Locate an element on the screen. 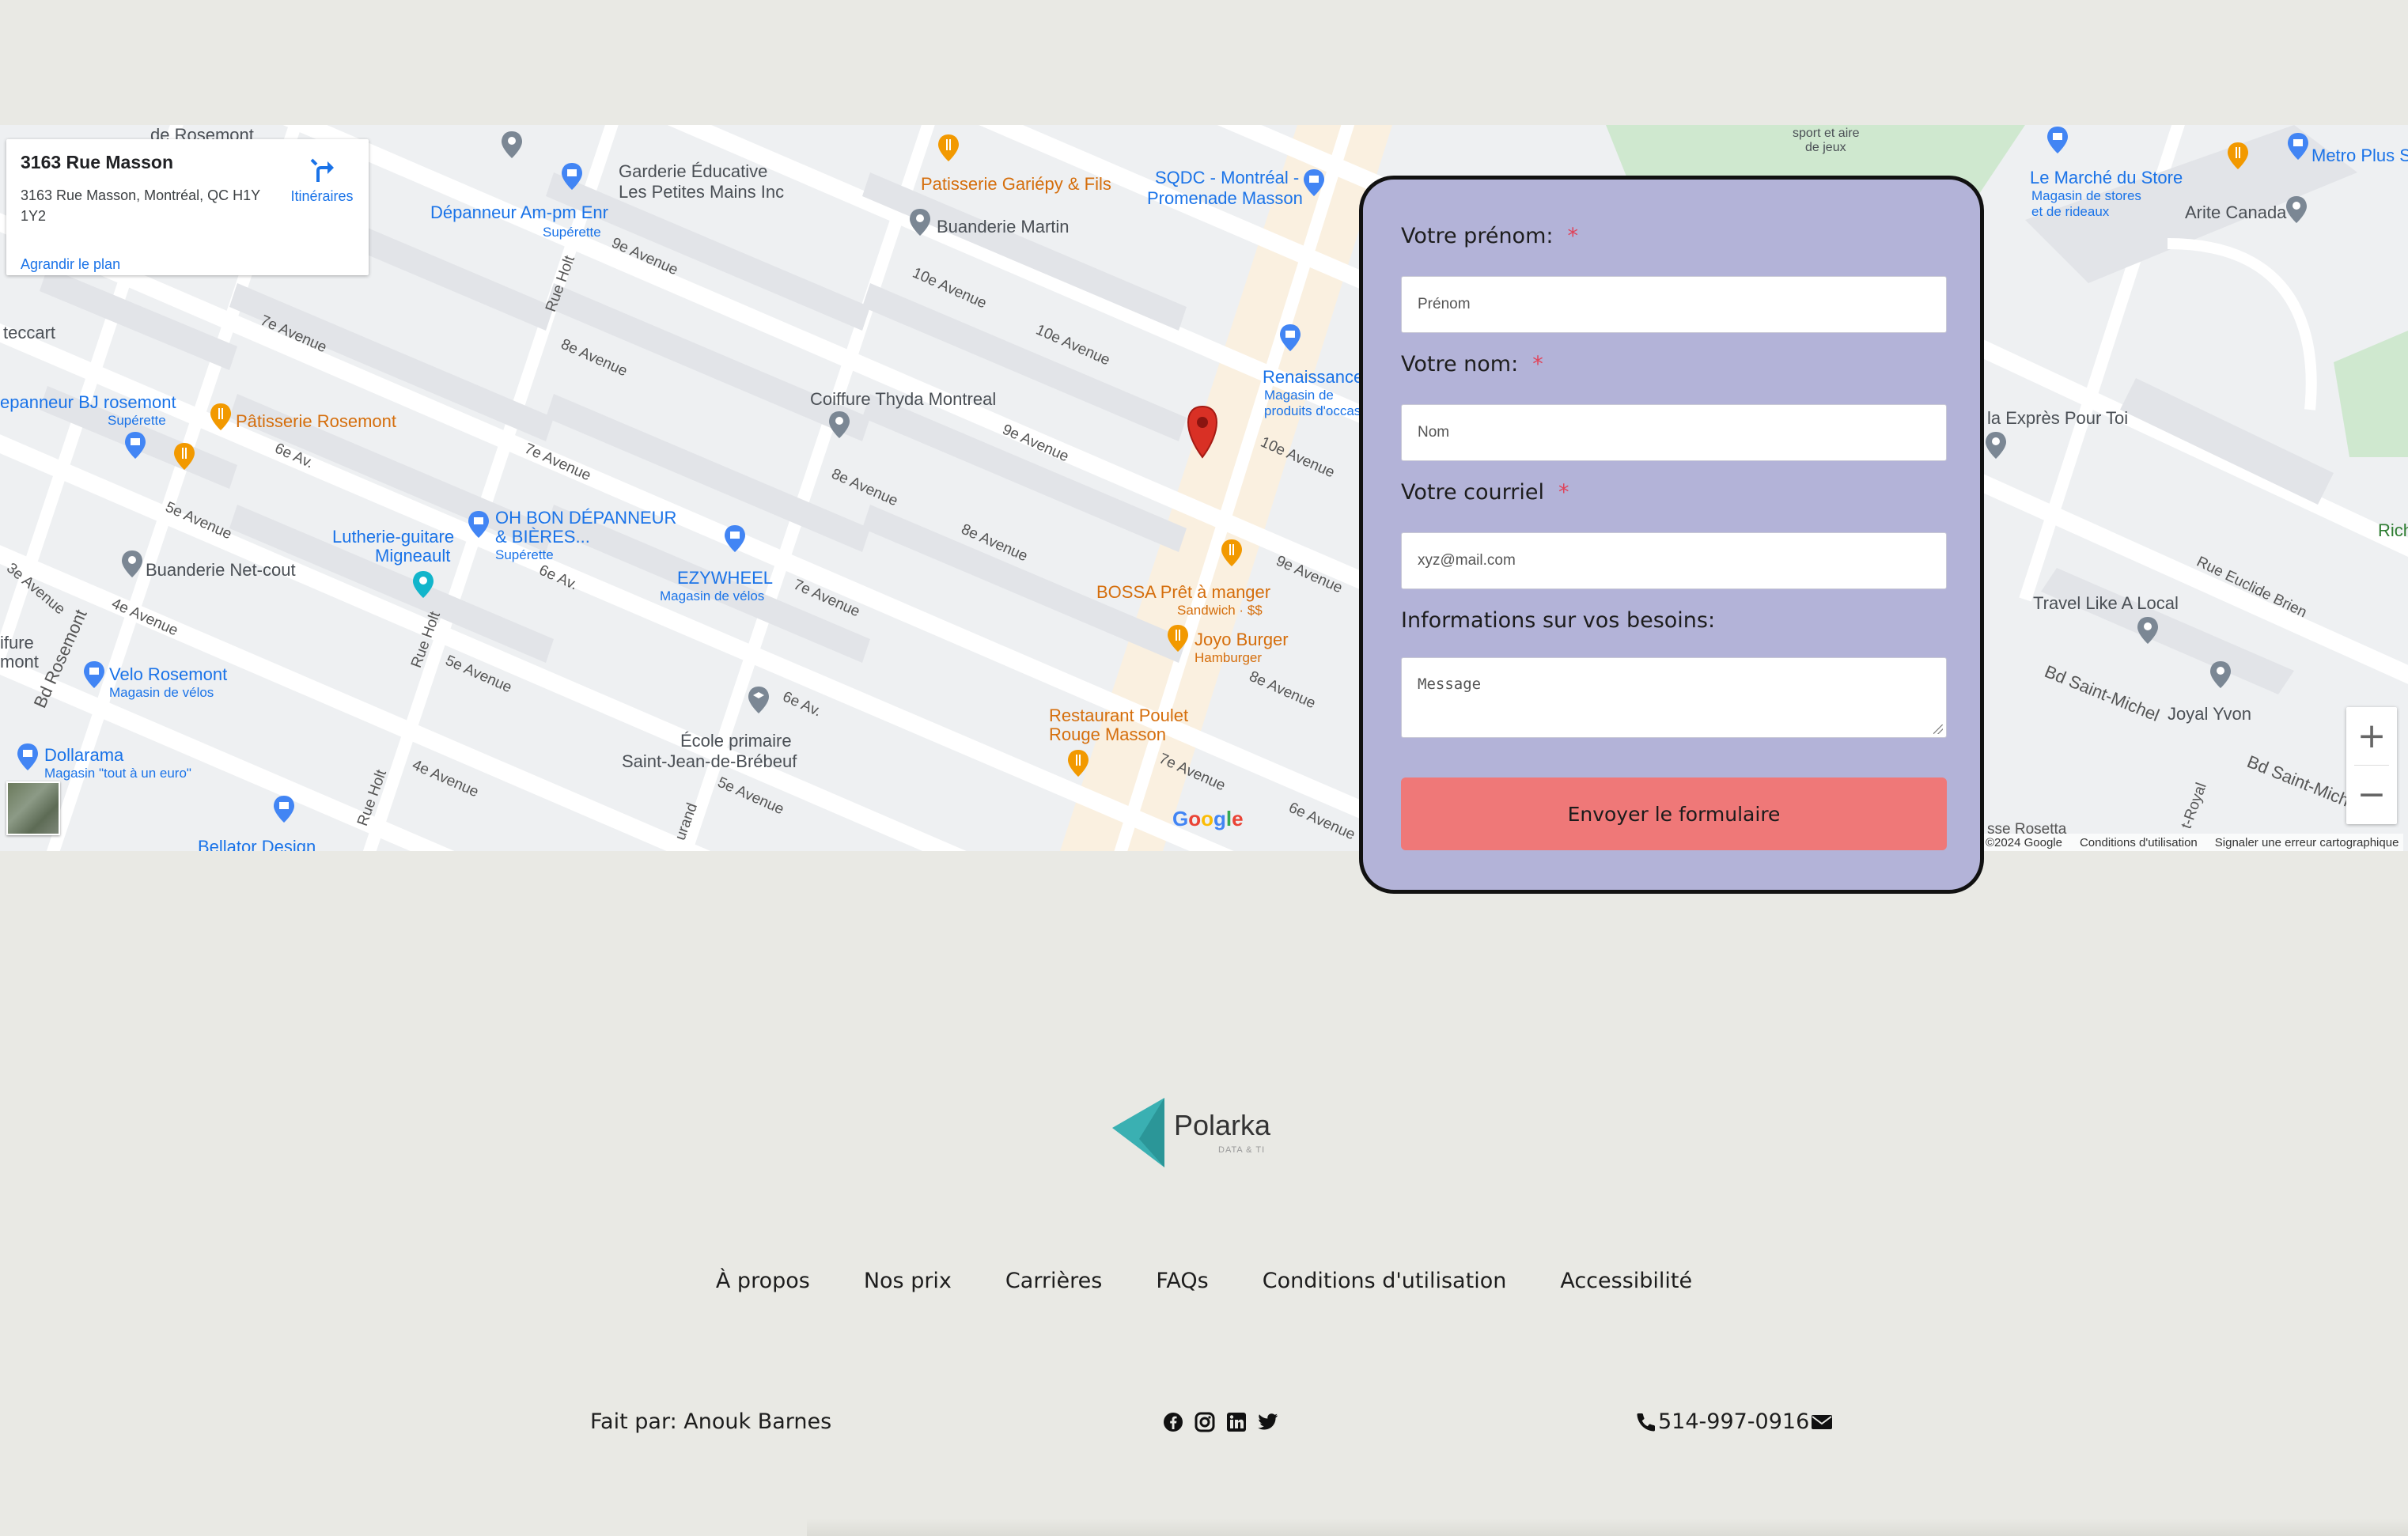  map-label-ecole: École primaire is located at coordinates (736, 741).